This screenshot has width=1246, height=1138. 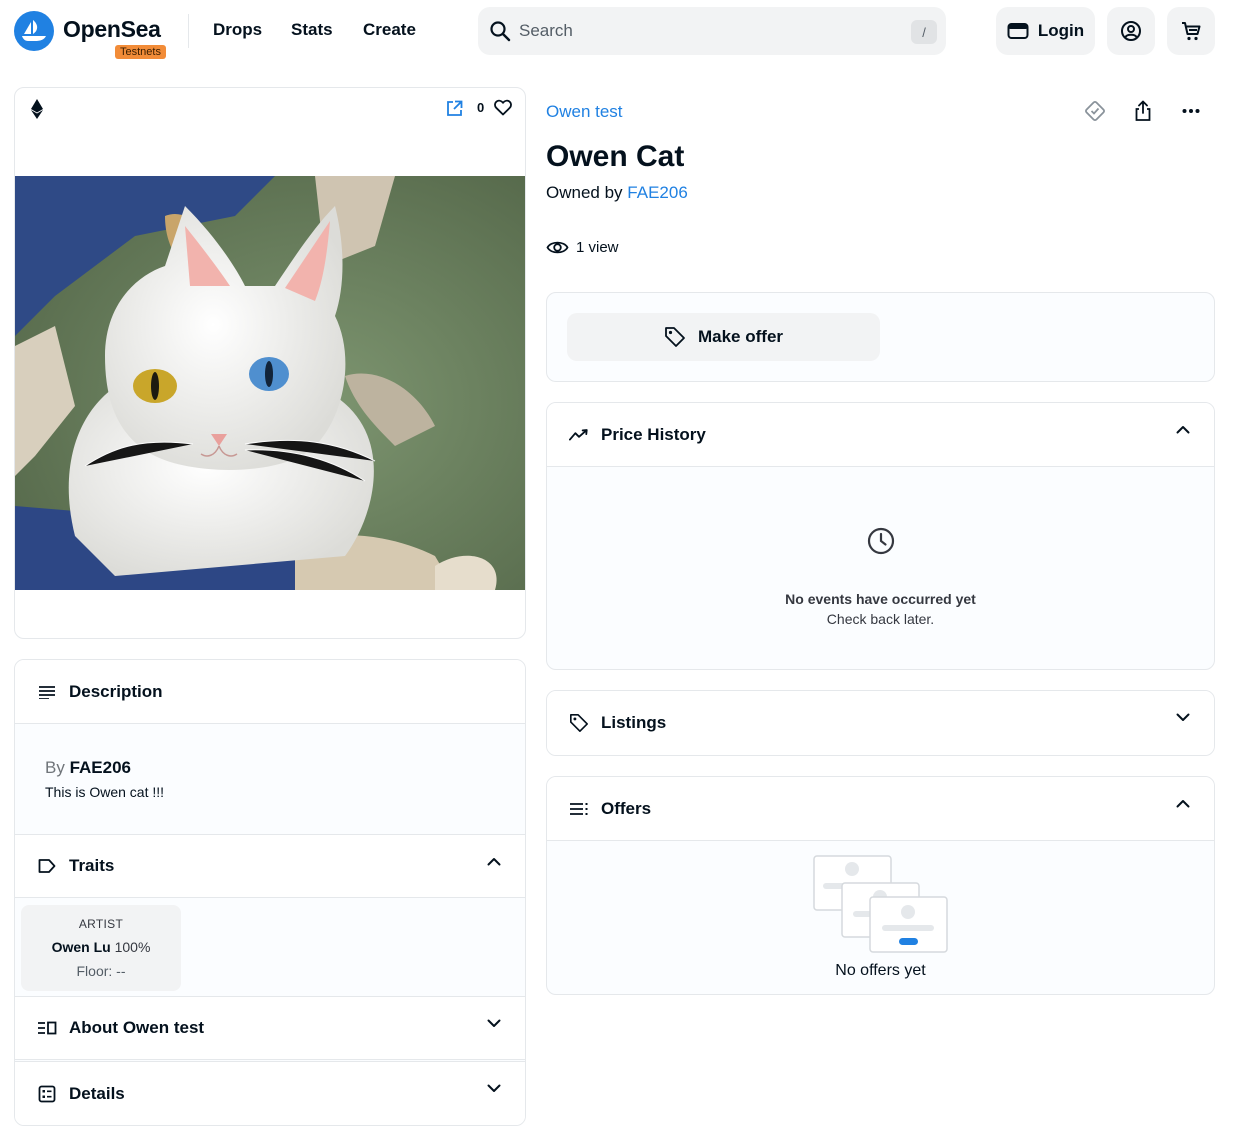 I want to click on about-header: About Owen test, so click(x=270, y=1028).